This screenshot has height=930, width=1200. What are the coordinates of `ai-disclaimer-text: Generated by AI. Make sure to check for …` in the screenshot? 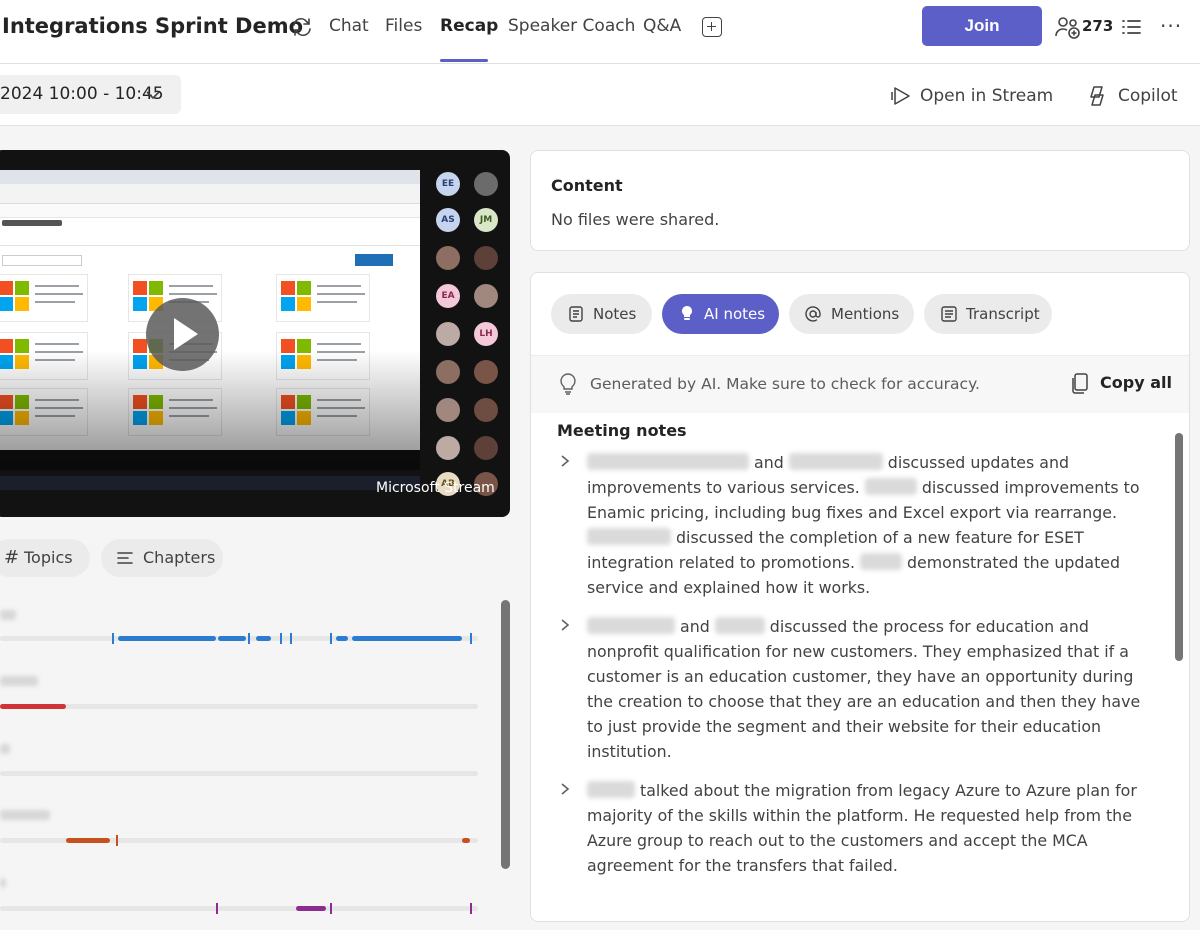 It's located at (785, 384).